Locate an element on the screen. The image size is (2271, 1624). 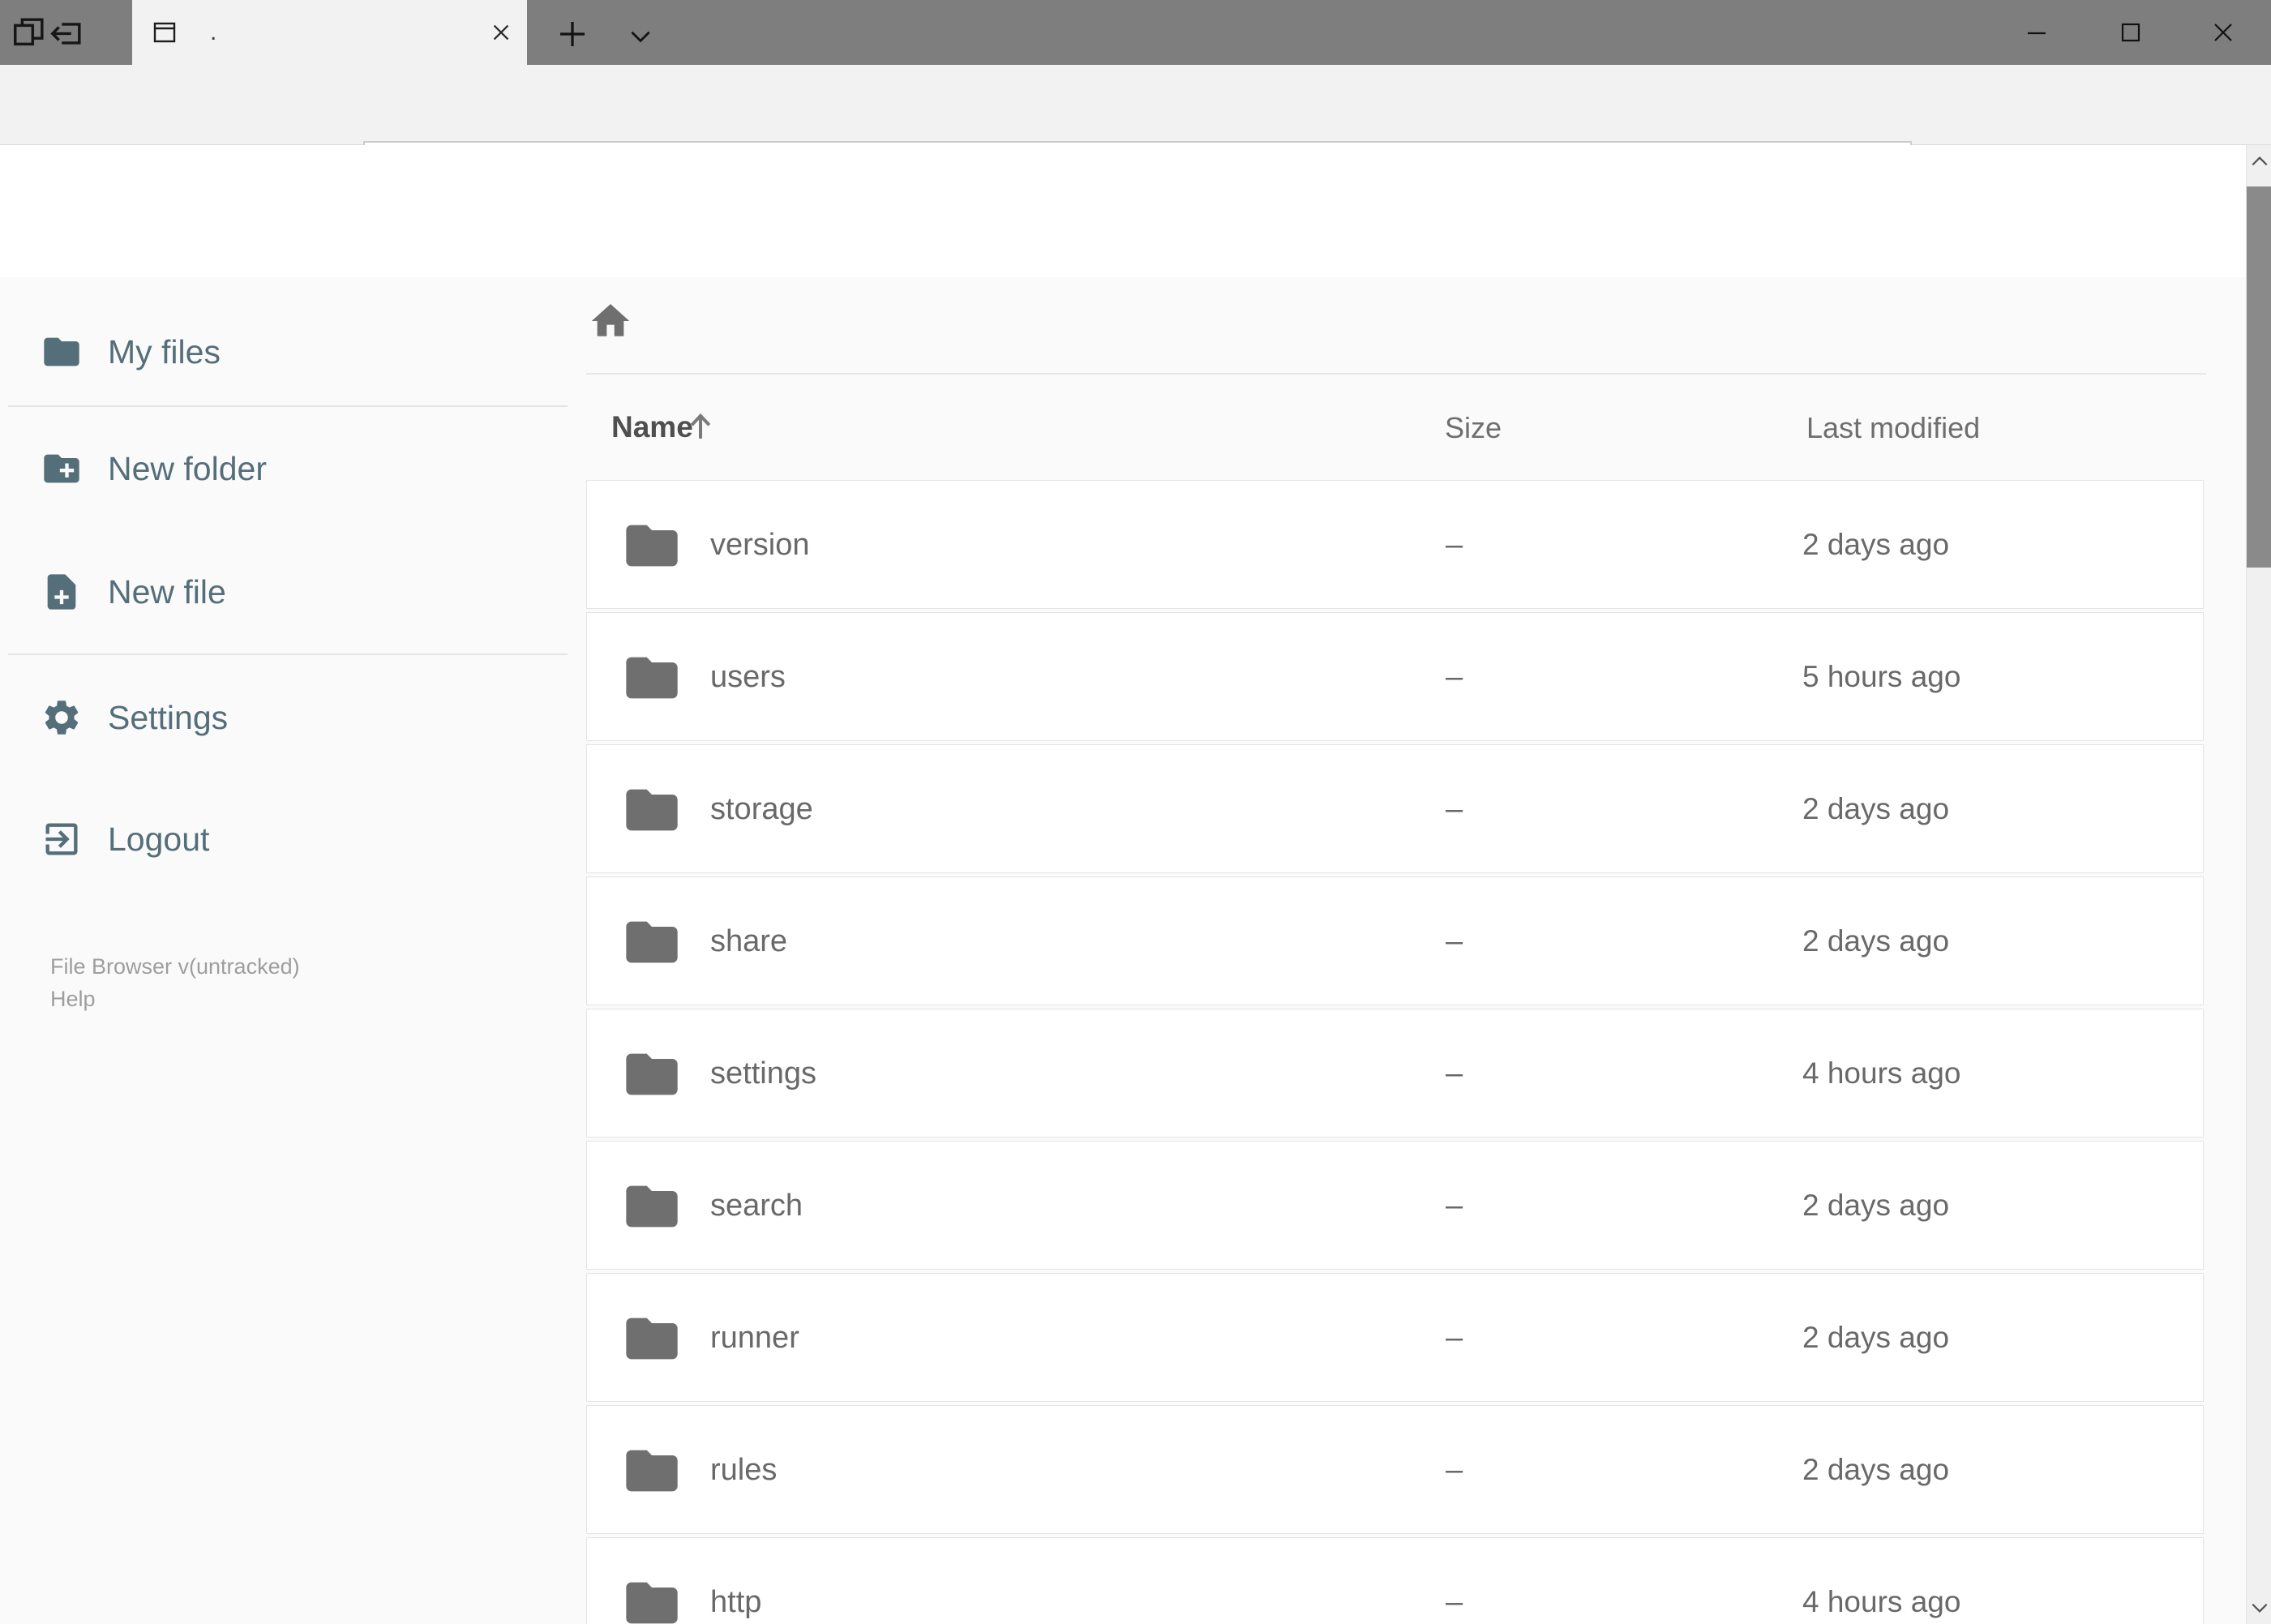
chevron-down-icon is located at coordinates (641, 37).